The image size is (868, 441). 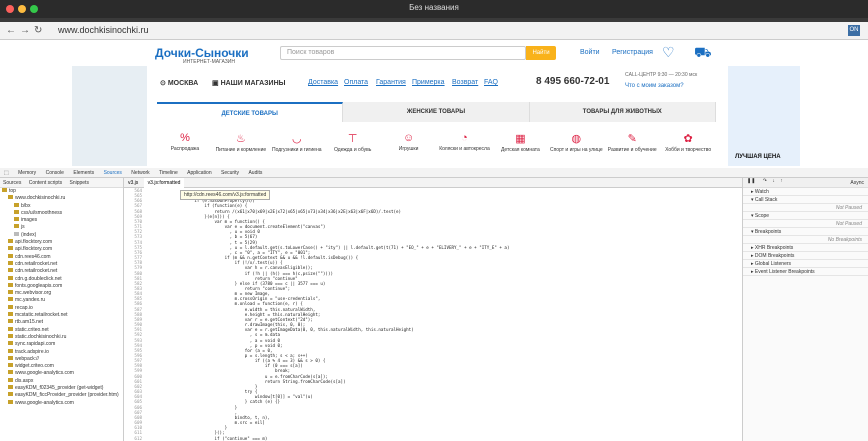 What do you see at coordinates (403, 53) in the screenshot?
I see `search-input: Поиск товаров` at bounding box center [403, 53].